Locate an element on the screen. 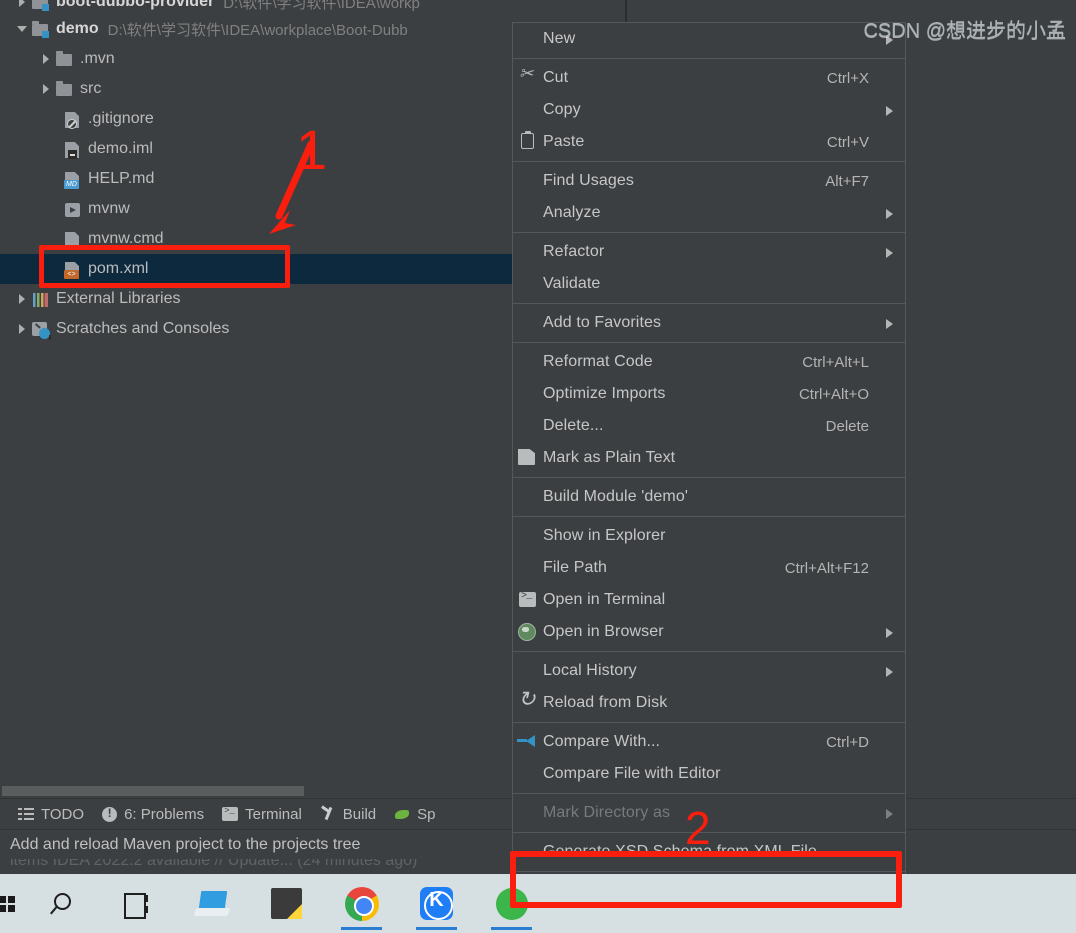 This screenshot has width=1076, height=933. tree-row: demo.iml is located at coordinates (264, 149).